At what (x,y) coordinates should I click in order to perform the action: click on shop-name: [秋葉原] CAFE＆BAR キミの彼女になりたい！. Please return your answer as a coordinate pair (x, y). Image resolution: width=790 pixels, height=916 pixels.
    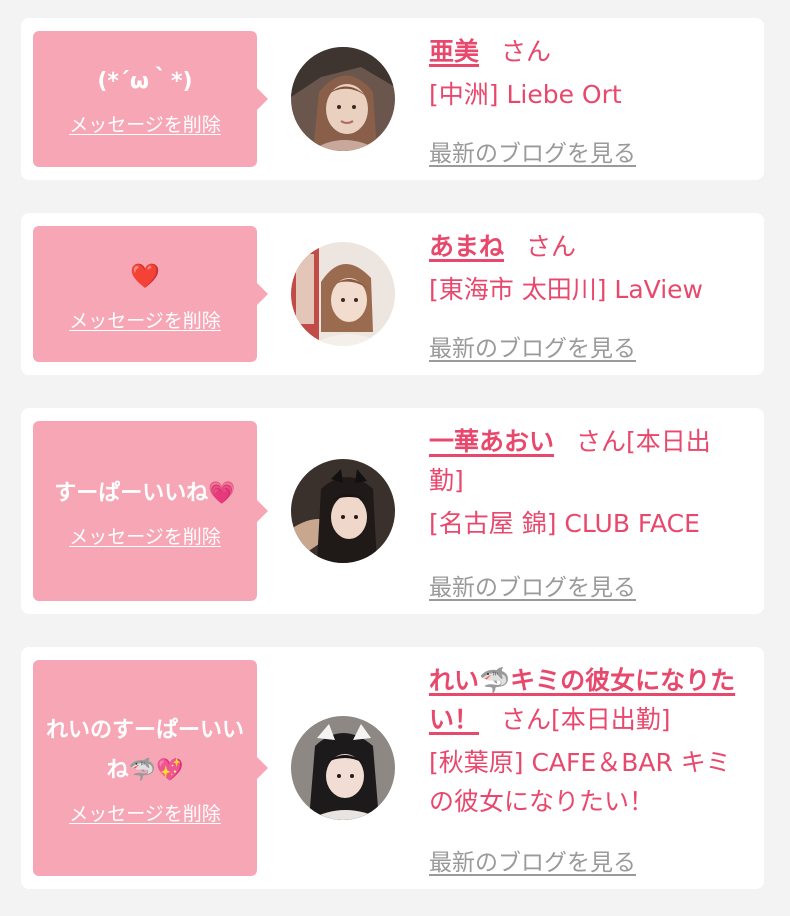
    Looking at the image, I should click on (580, 782).